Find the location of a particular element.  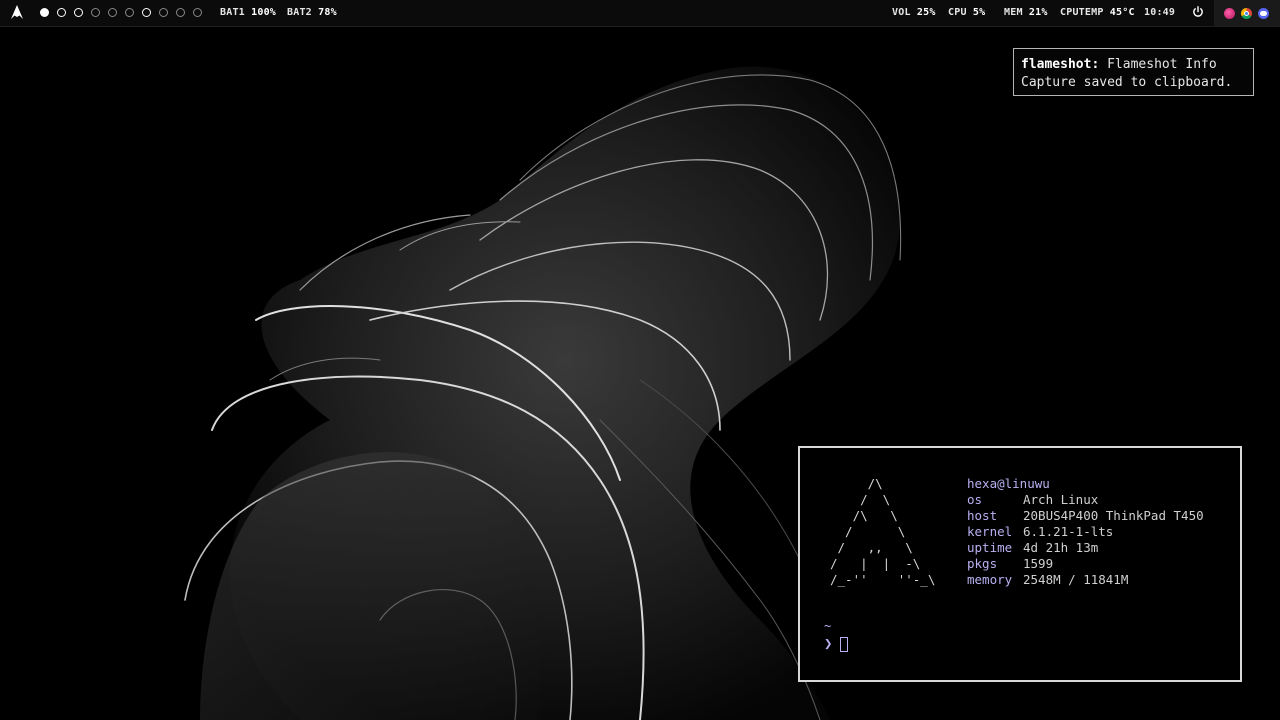

cpu-status: CPU 5% is located at coordinates (967, 12).